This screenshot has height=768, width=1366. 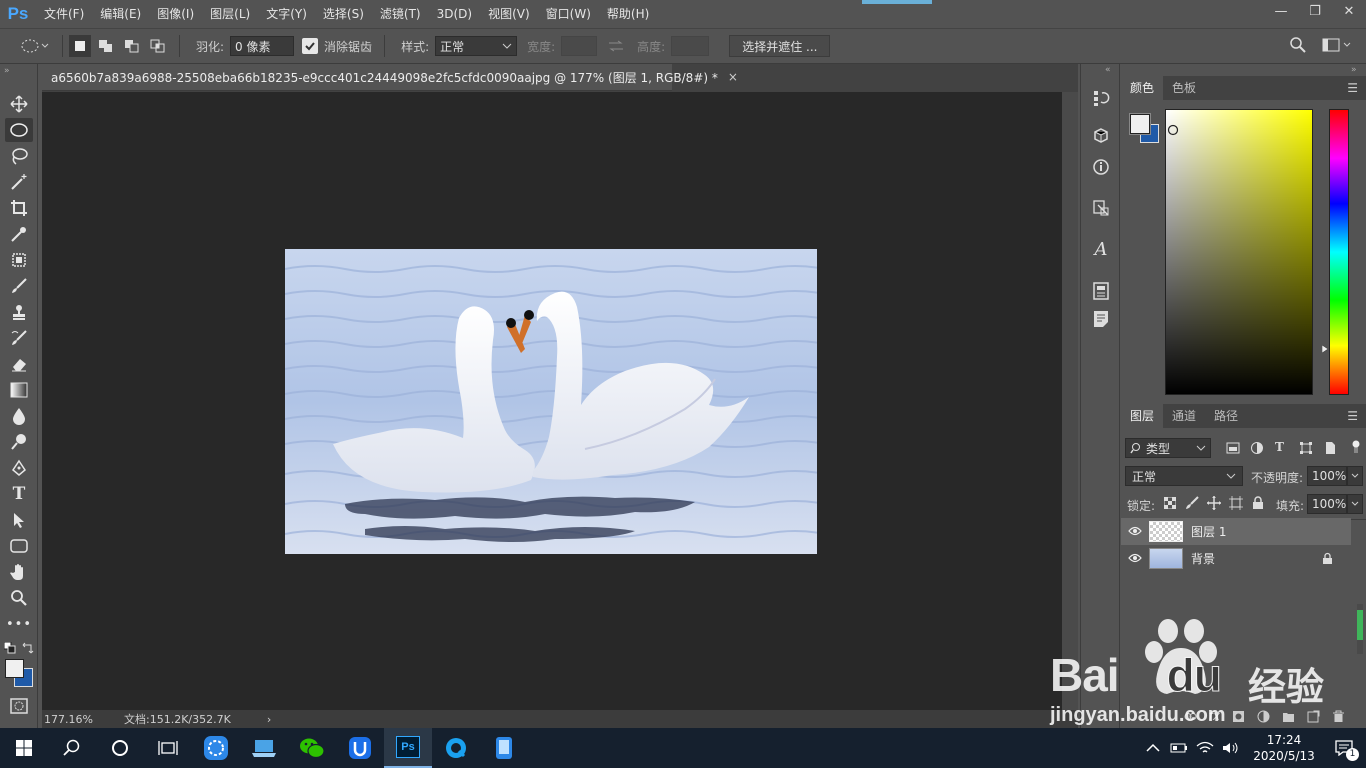 What do you see at coordinates (28, 649) in the screenshot?
I see `swap-colors-button` at bounding box center [28, 649].